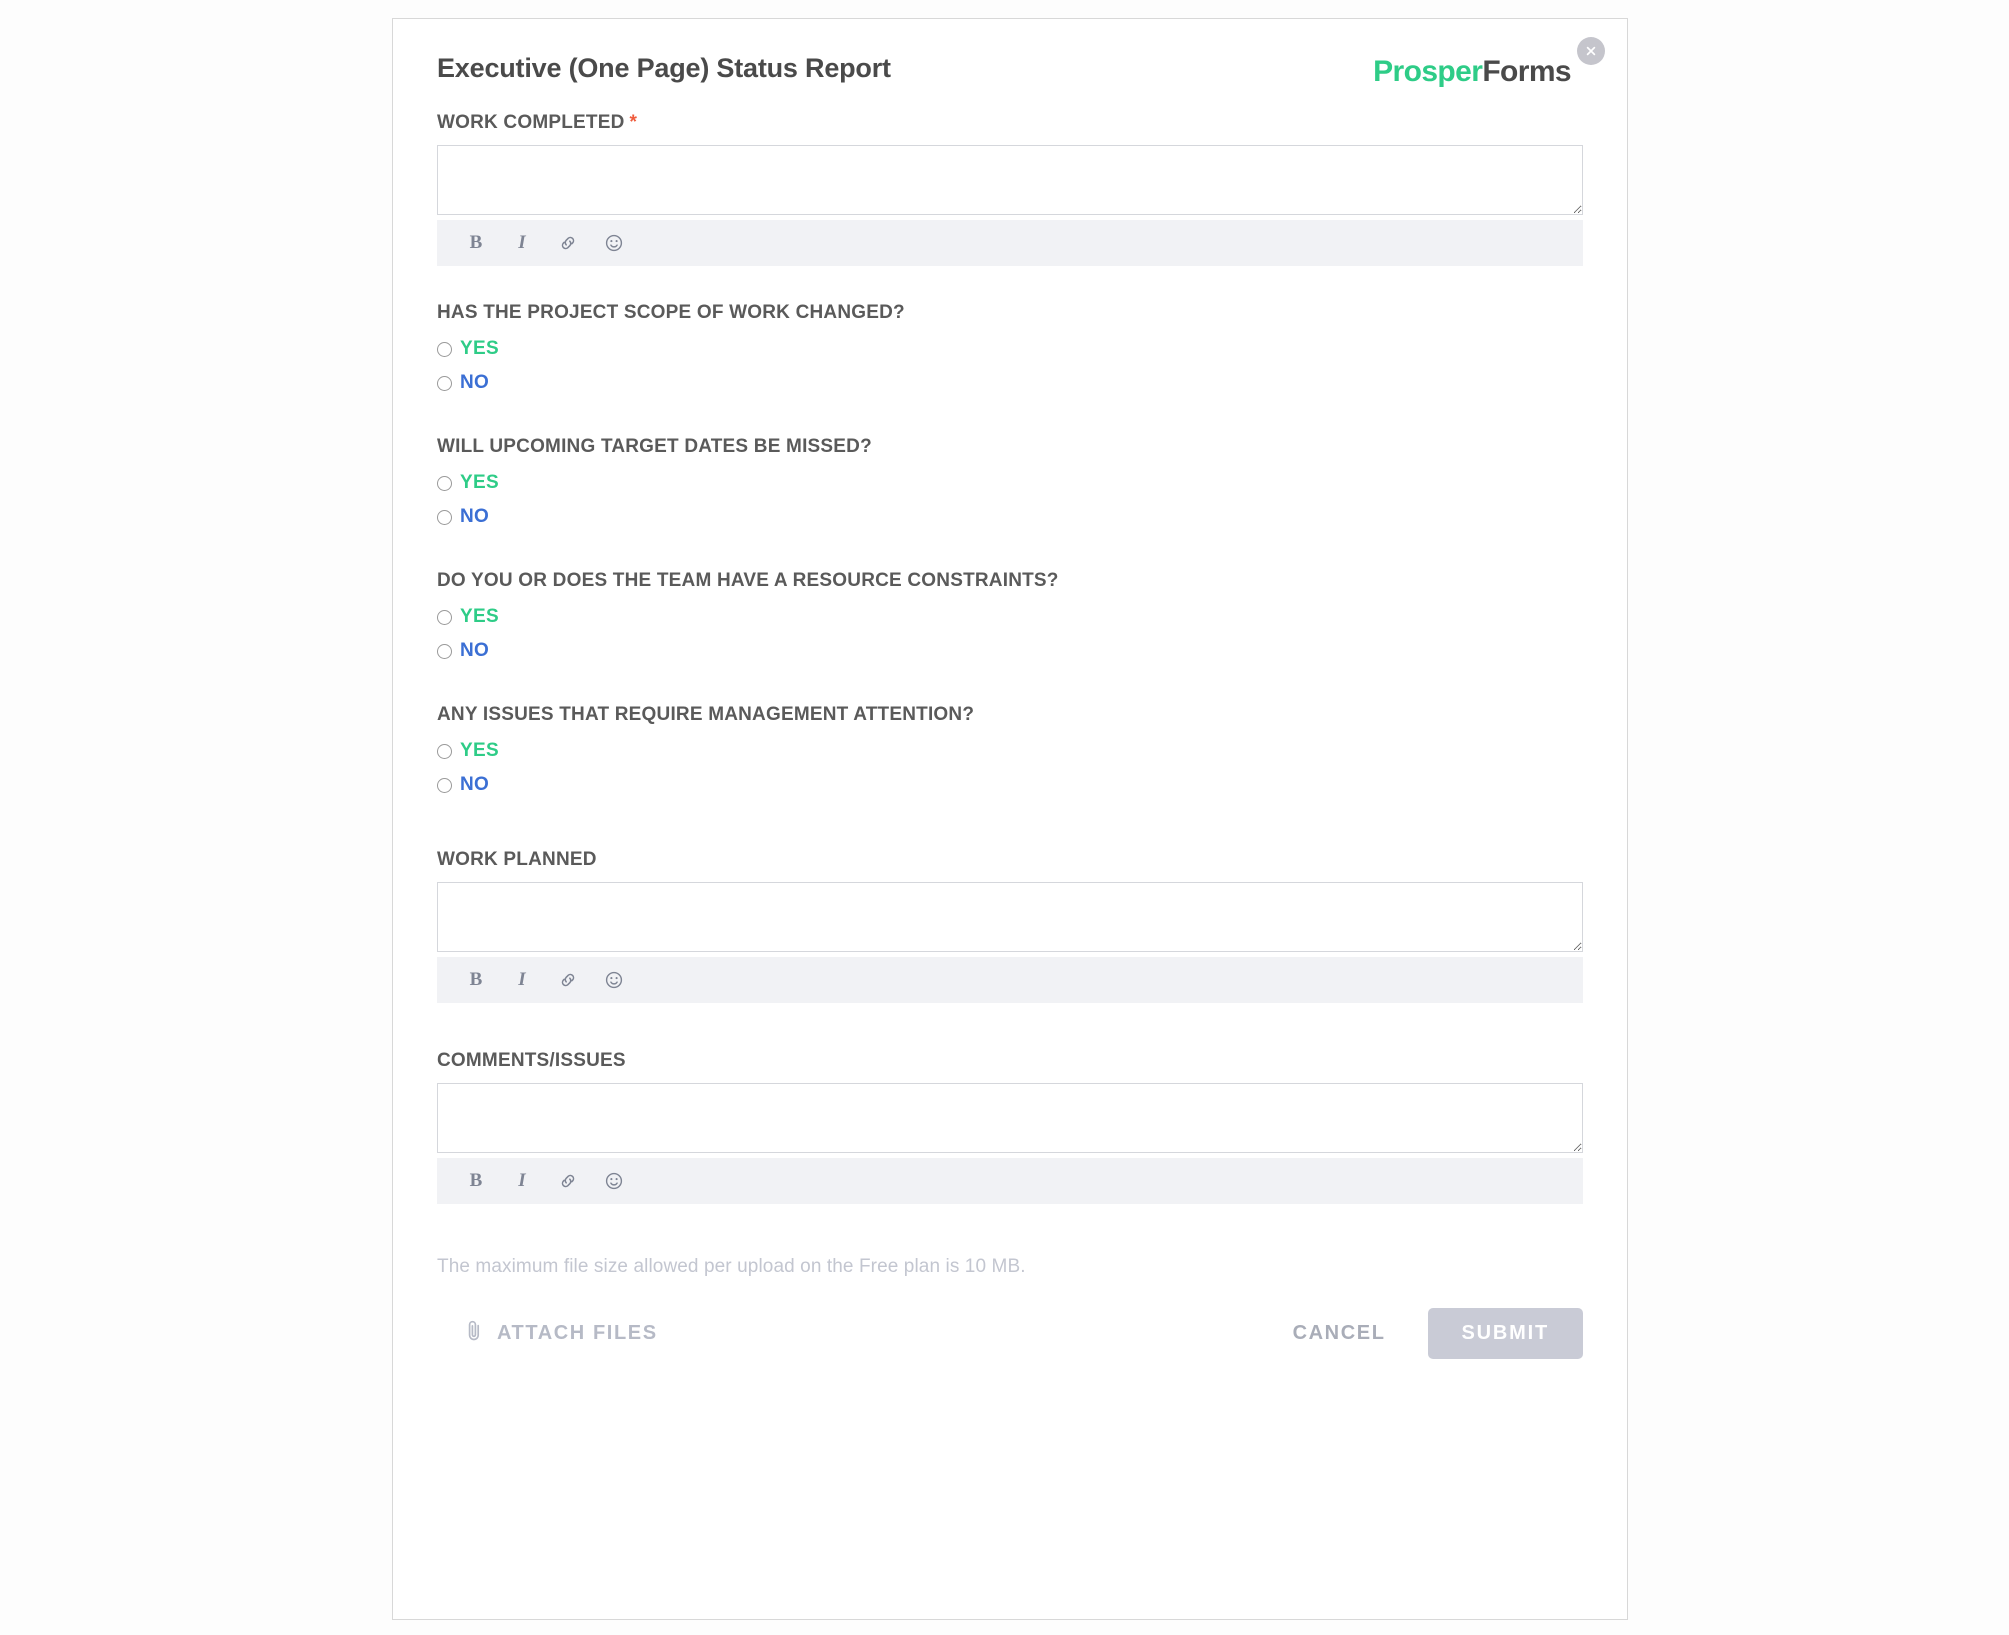  I want to click on work-completed-label-text: WORK COMPLETED, so click(531, 122).